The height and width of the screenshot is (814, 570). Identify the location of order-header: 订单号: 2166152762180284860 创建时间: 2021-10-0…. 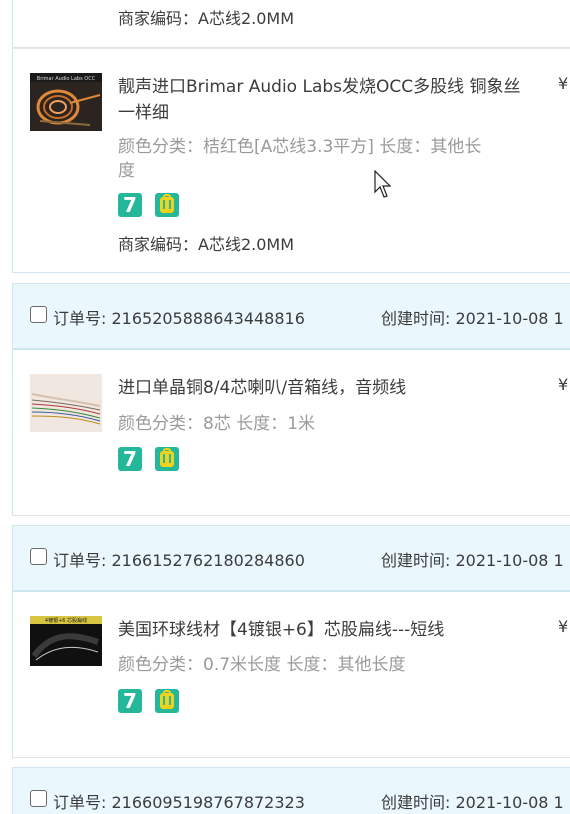
(291, 558).